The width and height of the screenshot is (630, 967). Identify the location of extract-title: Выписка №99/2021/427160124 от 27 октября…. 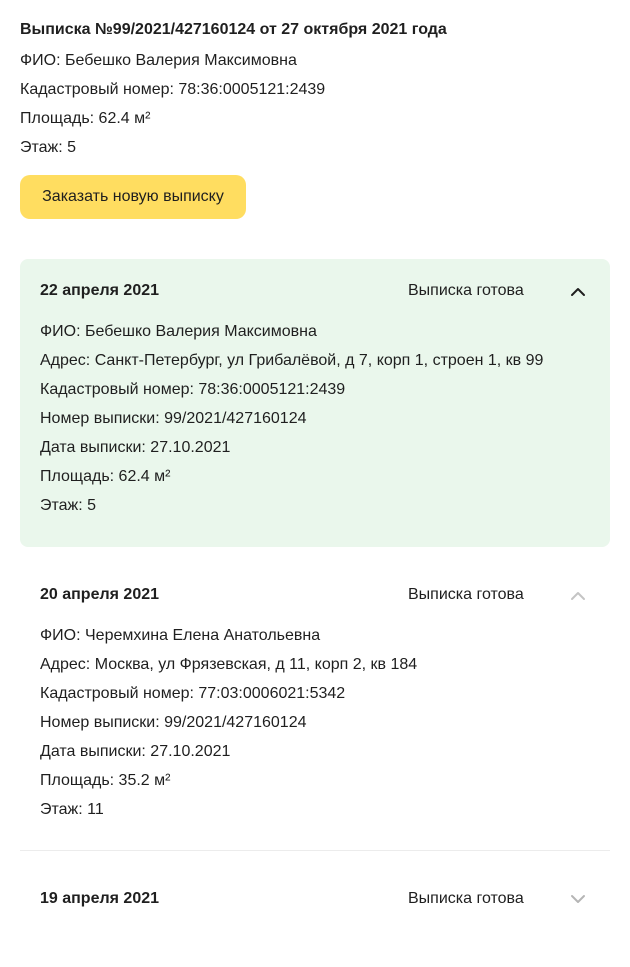
(233, 29).